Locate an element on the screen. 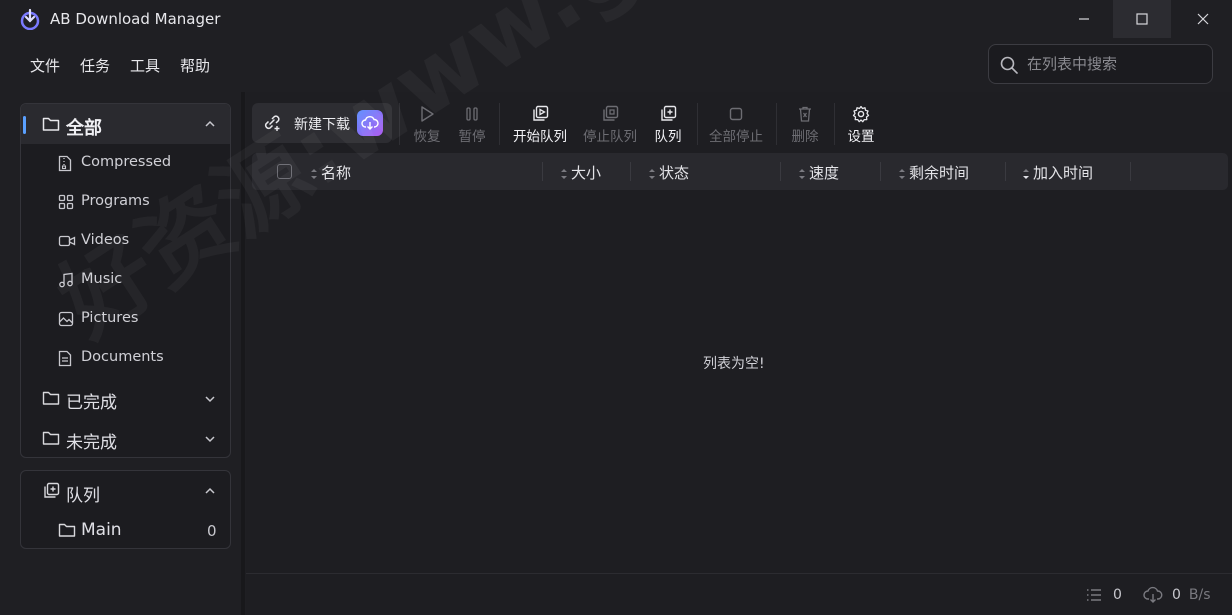 The height and width of the screenshot is (615, 1232). menu-help: 帮助 is located at coordinates (195, 65).